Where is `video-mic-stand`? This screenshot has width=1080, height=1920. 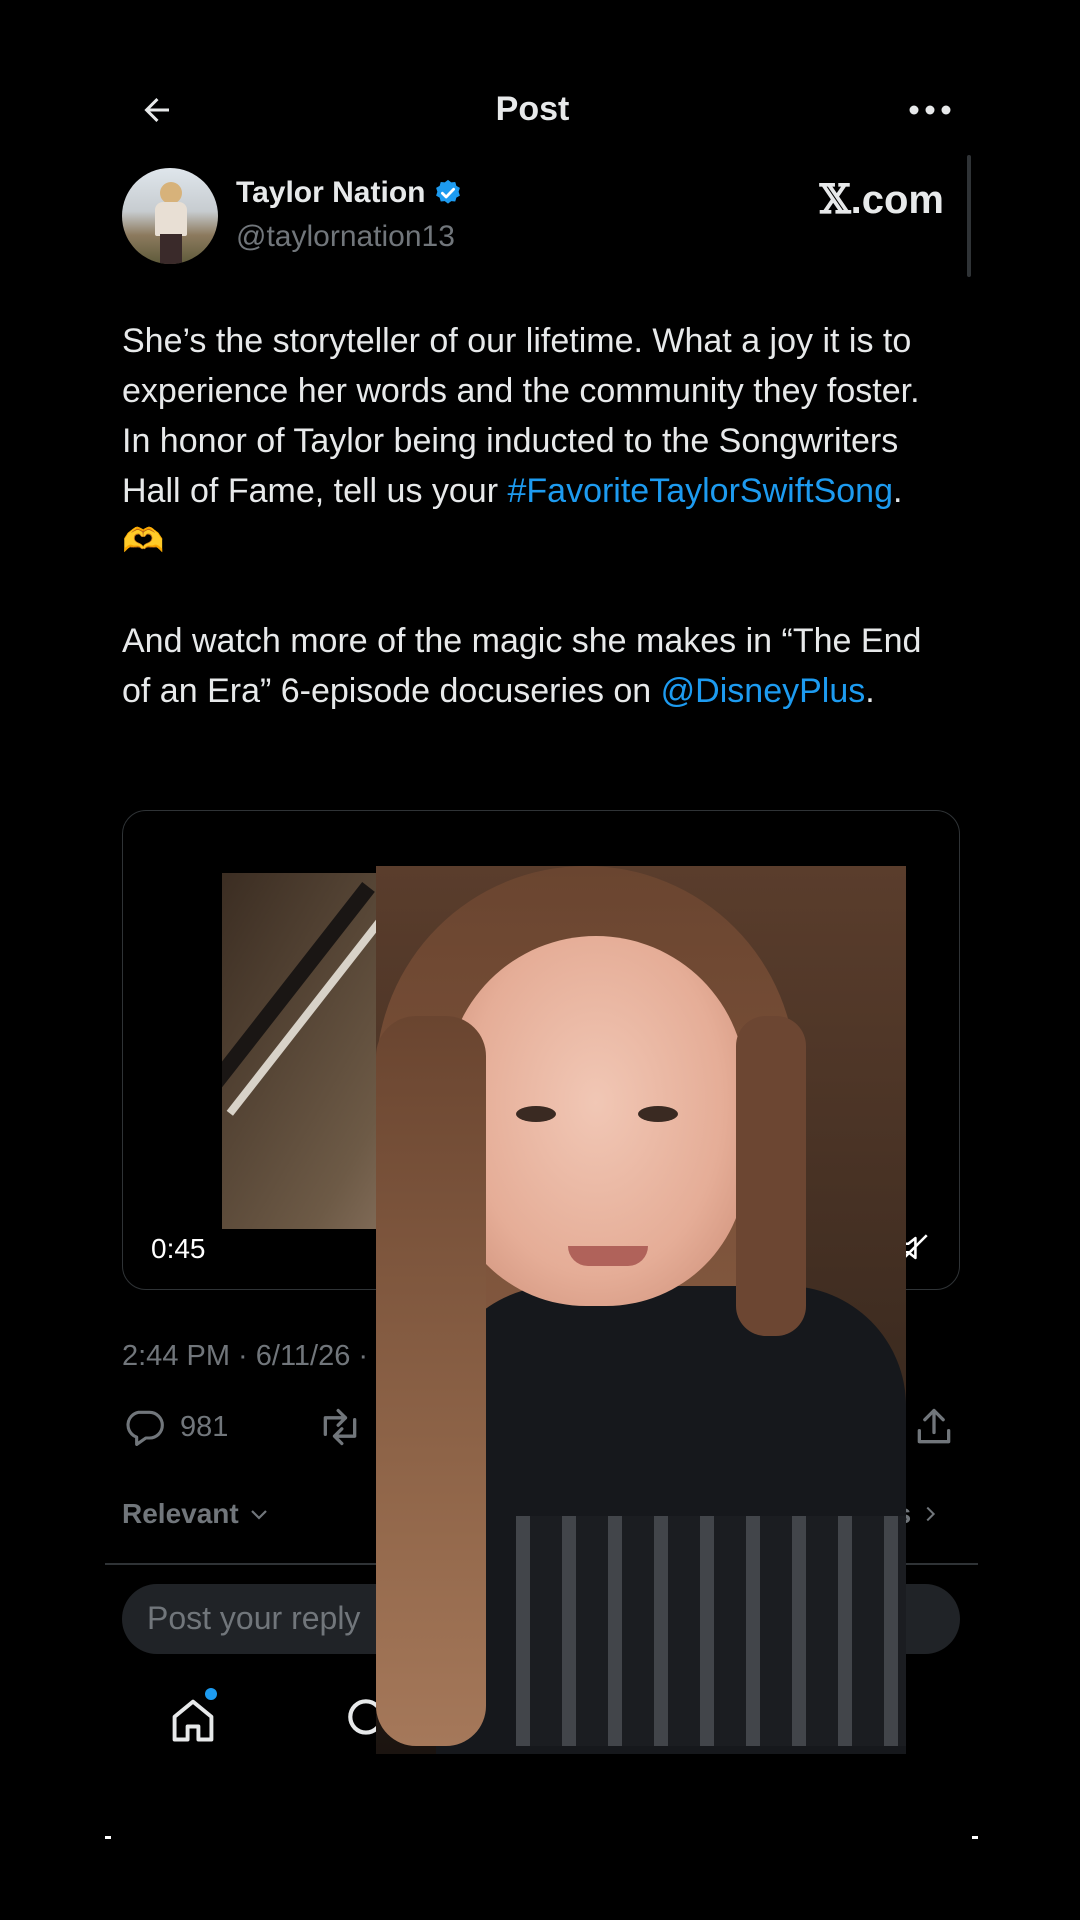
video-mic-stand is located at coordinates (298, 1013).